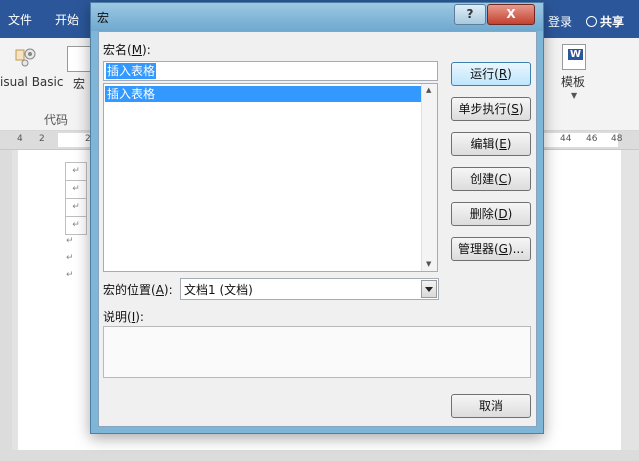 The width and height of the screenshot is (639, 461). Describe the element at coordinates (429, 177) in the screenshot. I see `list-scrollbar: ▲ ▼` at that location.